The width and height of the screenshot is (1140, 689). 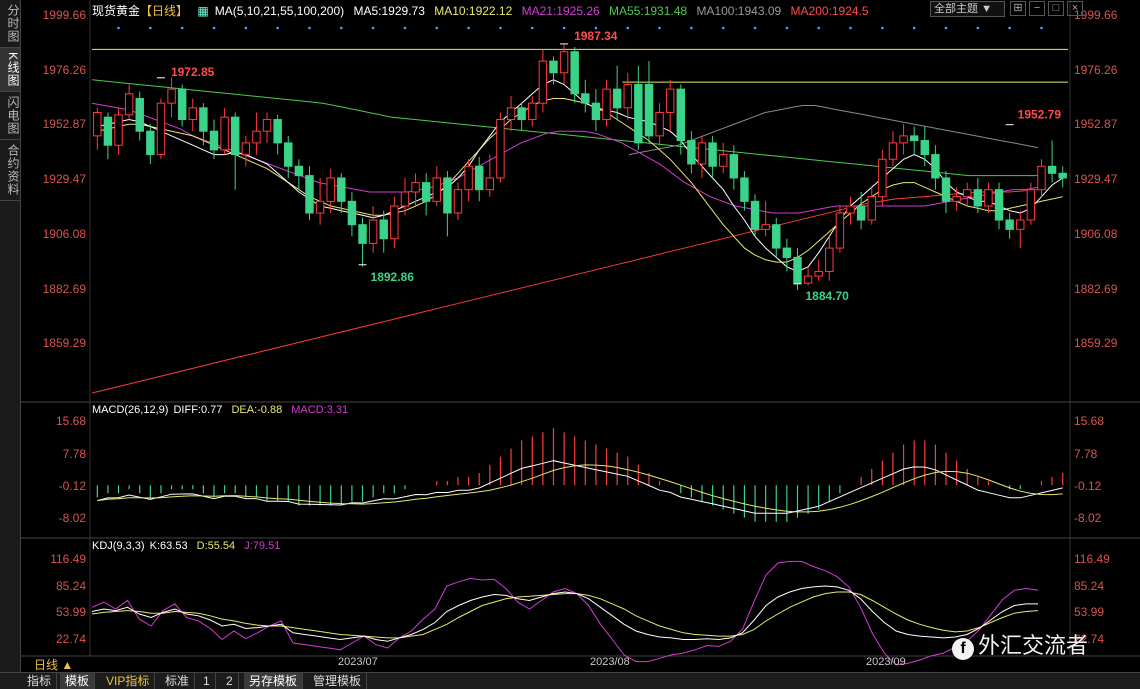 What do you see at coordinates (178, 681) in the screenshot?
I see `tab-standard: 标准` at bounding box center [178, 681].